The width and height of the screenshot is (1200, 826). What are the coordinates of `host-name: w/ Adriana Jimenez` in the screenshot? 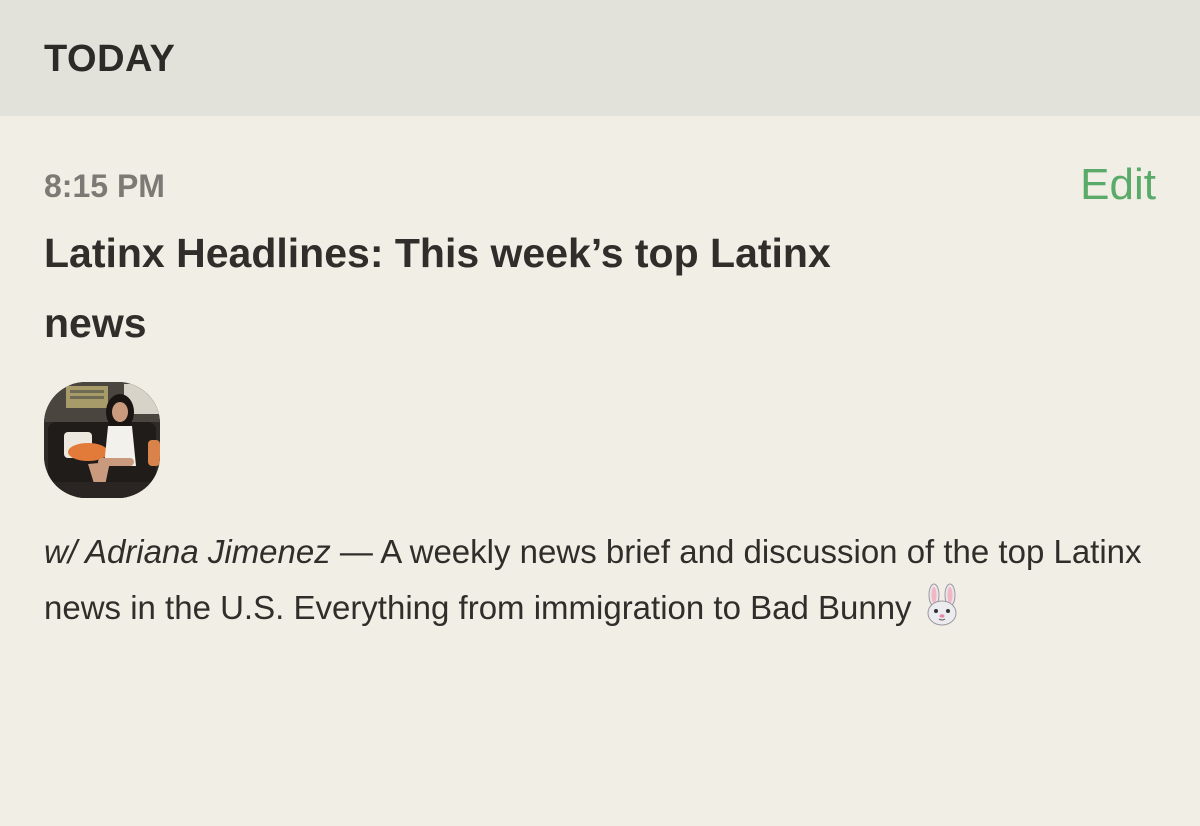 It's located at (187, 551).